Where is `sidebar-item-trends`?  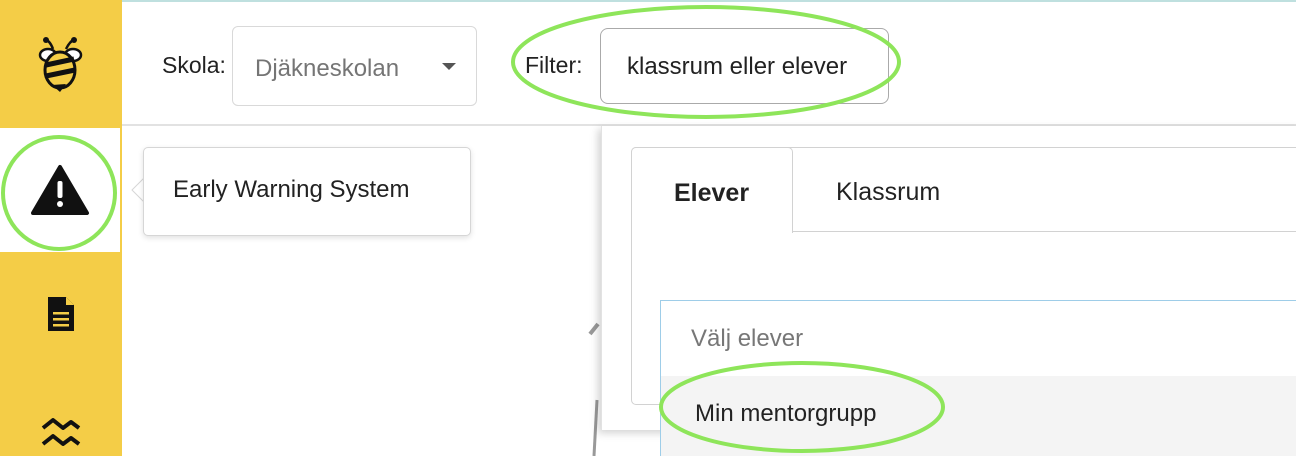 sidebar-item-trends is located at coordinates (61, 416).